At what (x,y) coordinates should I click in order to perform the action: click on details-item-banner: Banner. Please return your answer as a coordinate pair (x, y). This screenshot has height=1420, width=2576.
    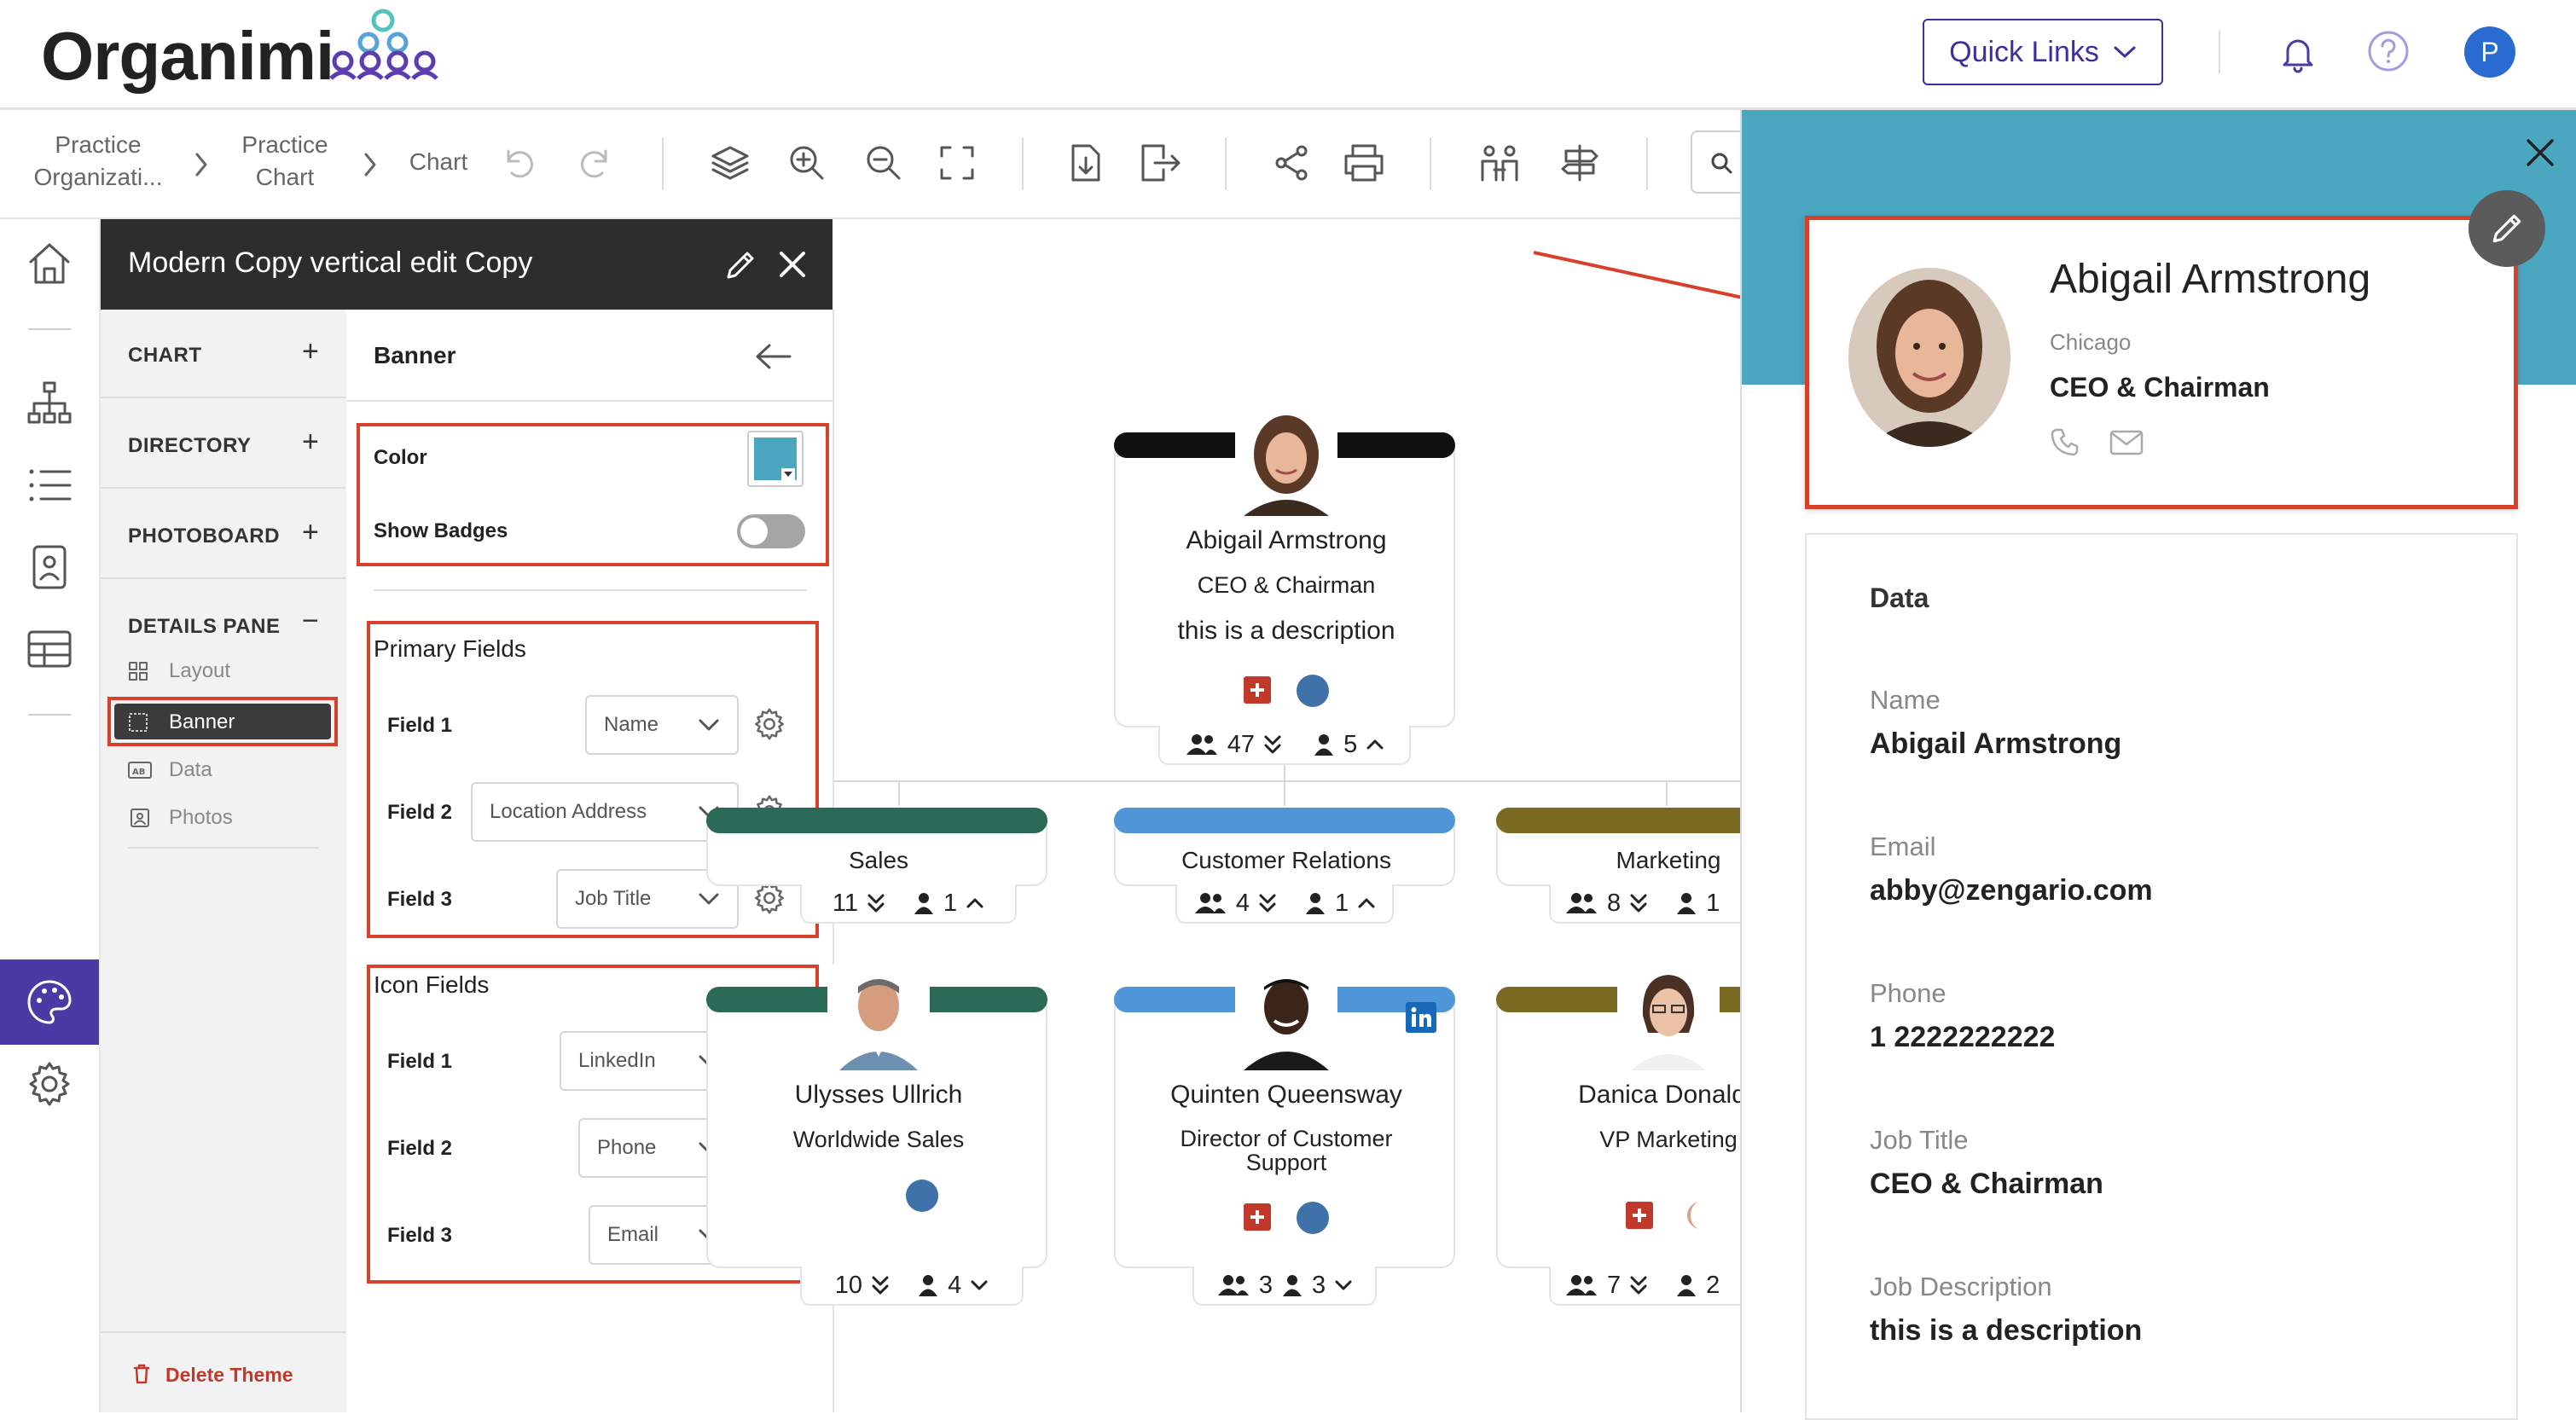
    Looking at the image, I should click on (202, 722).